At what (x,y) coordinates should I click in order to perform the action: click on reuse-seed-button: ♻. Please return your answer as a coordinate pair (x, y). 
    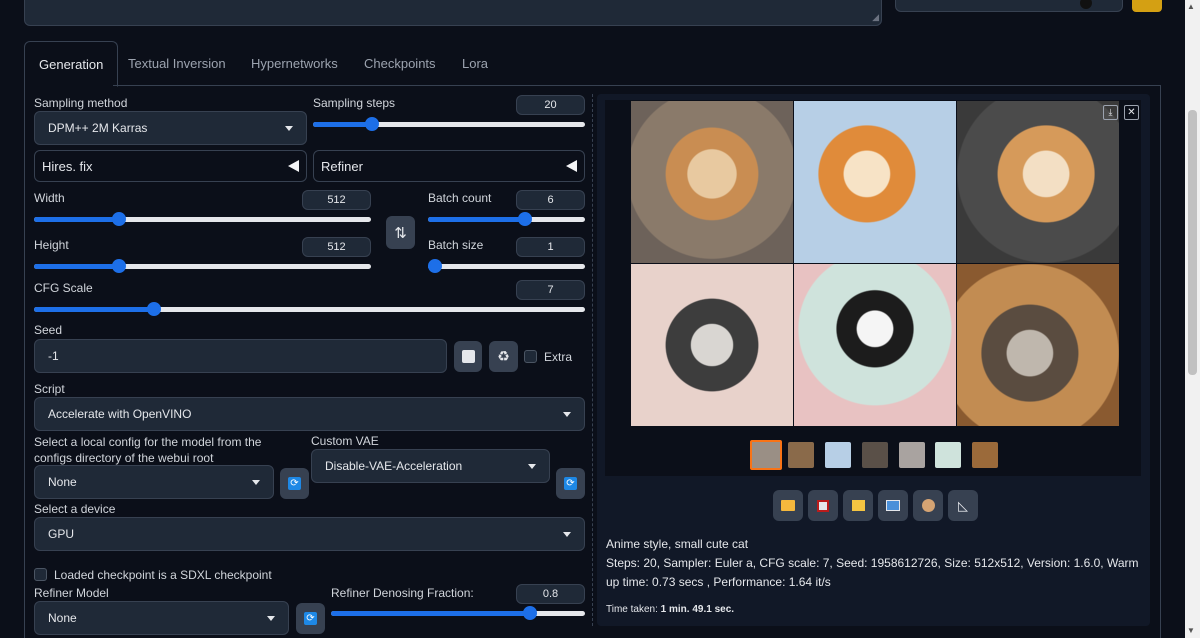
    Looking at the image, I should click on (503, 356).